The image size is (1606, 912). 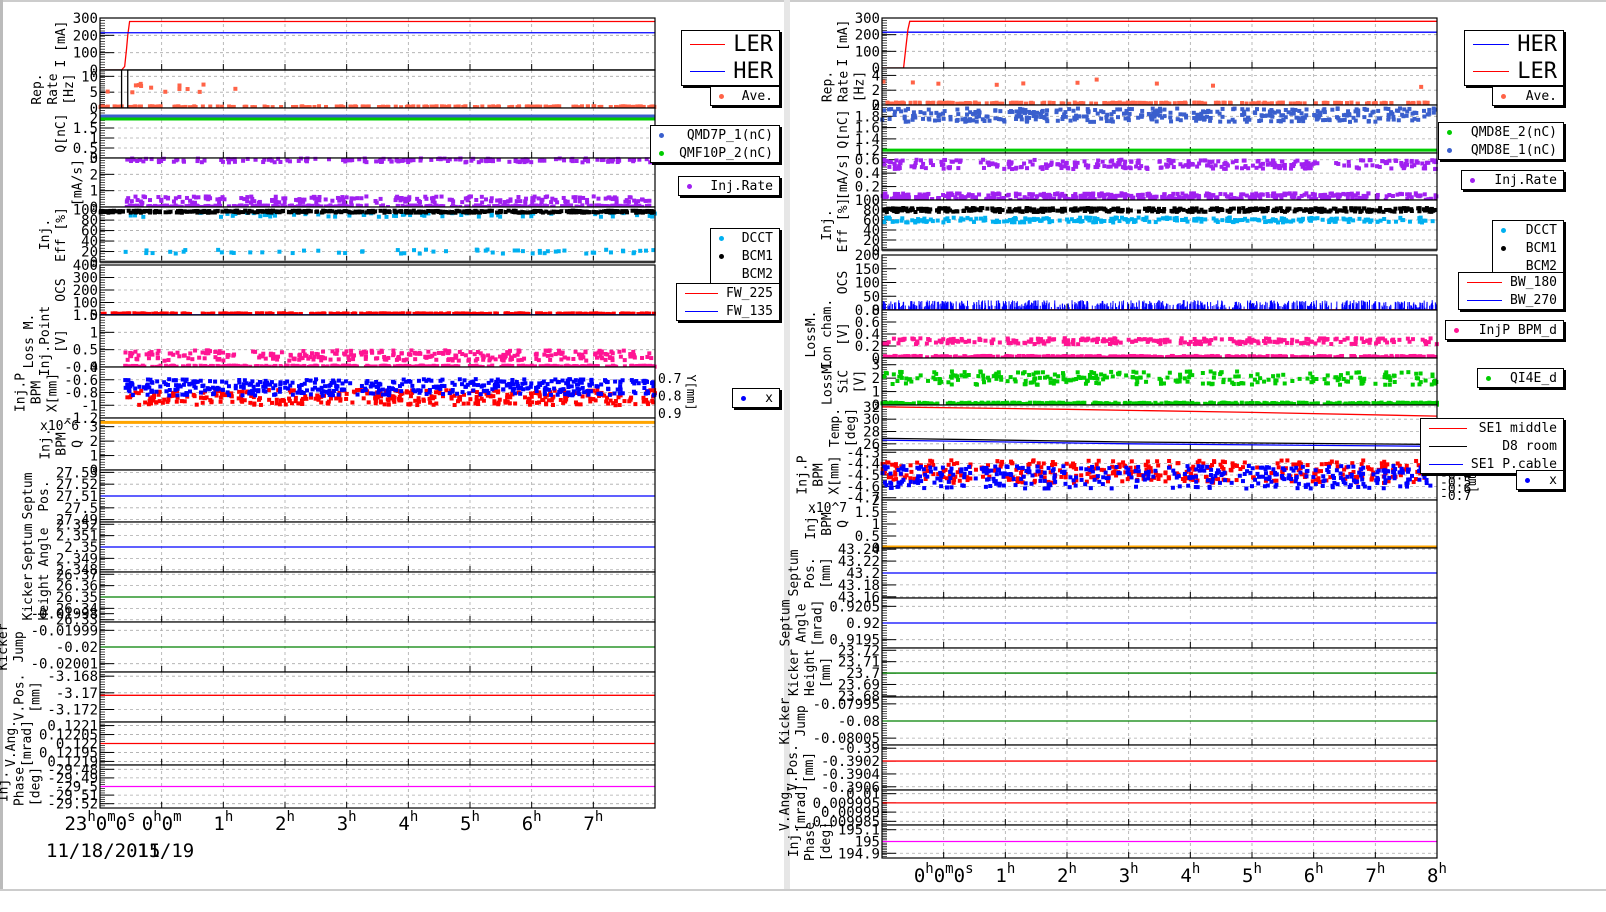 What do you see at coordinates (363, 183) in the screenshot?
I see `panel-3: 0123[mA/s]` at bounding box center [363, 183].